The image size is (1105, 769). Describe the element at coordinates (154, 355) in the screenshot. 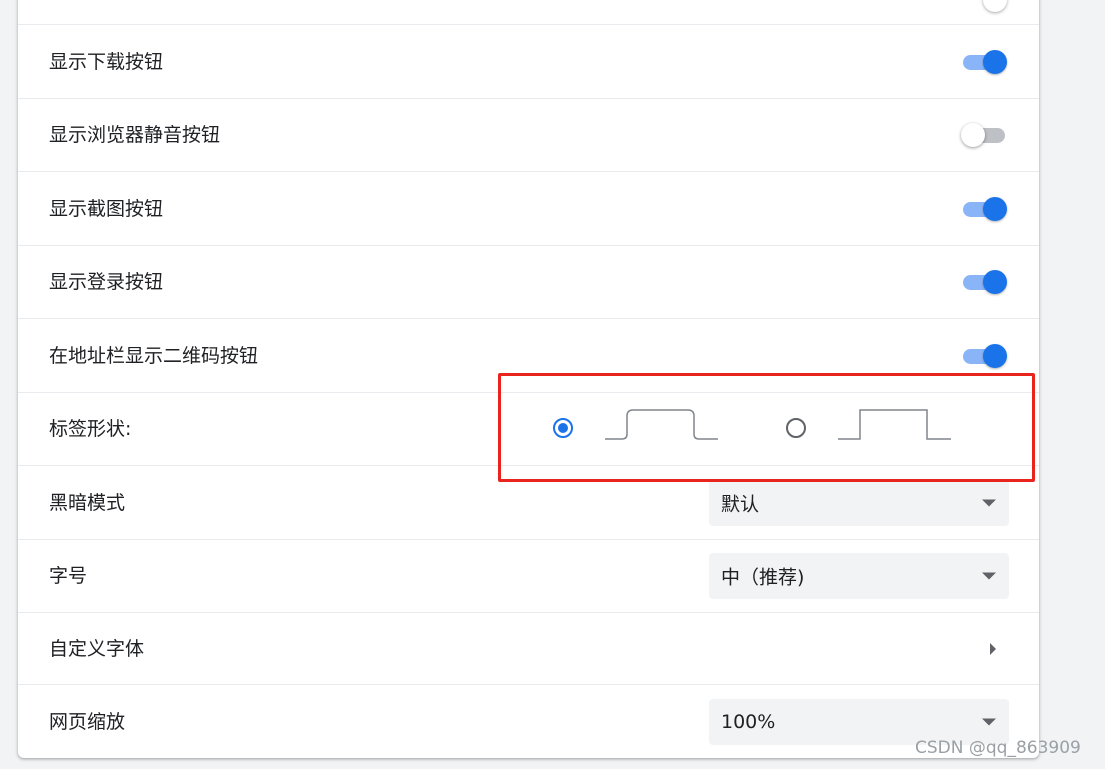

I see `setting-label: 在地址栏显示二维码按钮` at that location.